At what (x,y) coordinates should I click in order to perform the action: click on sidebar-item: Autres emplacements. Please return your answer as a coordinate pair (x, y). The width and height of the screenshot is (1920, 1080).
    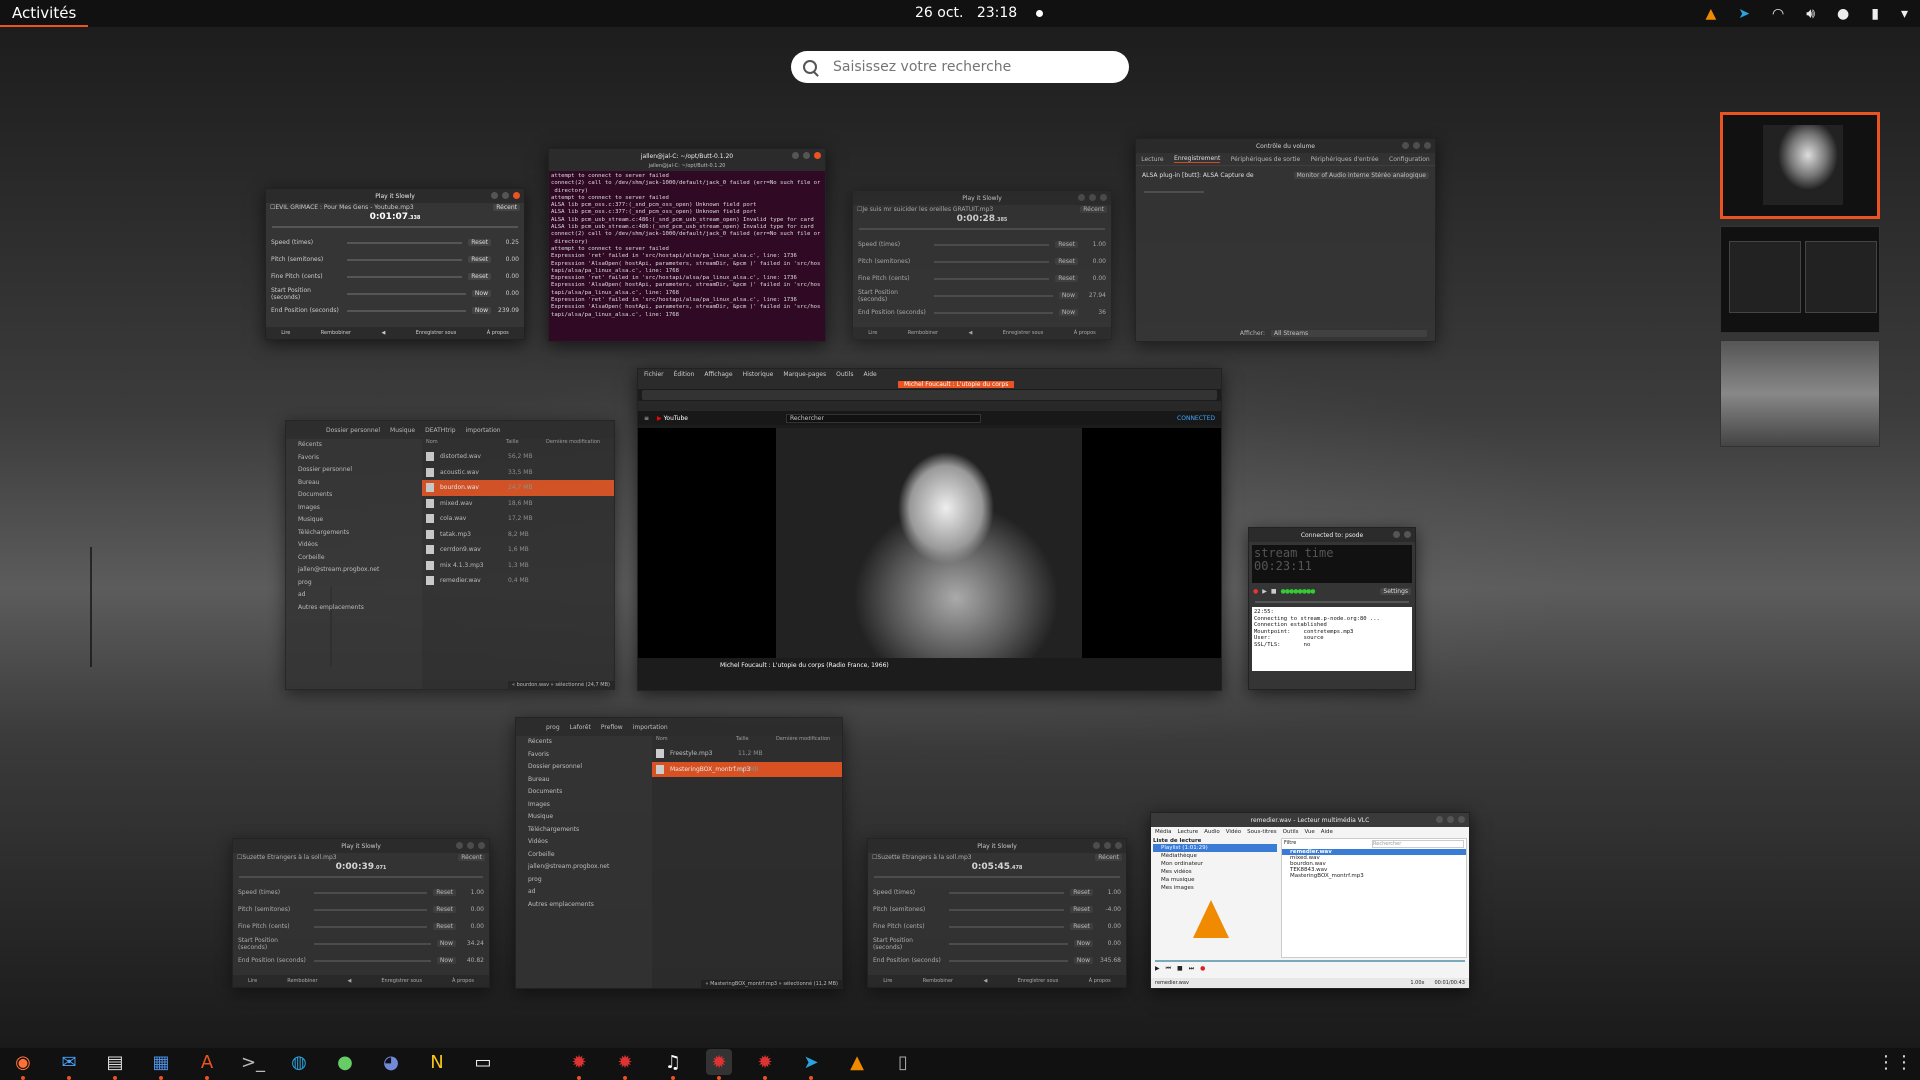
    Looking at the image, I should click on (354, 608).